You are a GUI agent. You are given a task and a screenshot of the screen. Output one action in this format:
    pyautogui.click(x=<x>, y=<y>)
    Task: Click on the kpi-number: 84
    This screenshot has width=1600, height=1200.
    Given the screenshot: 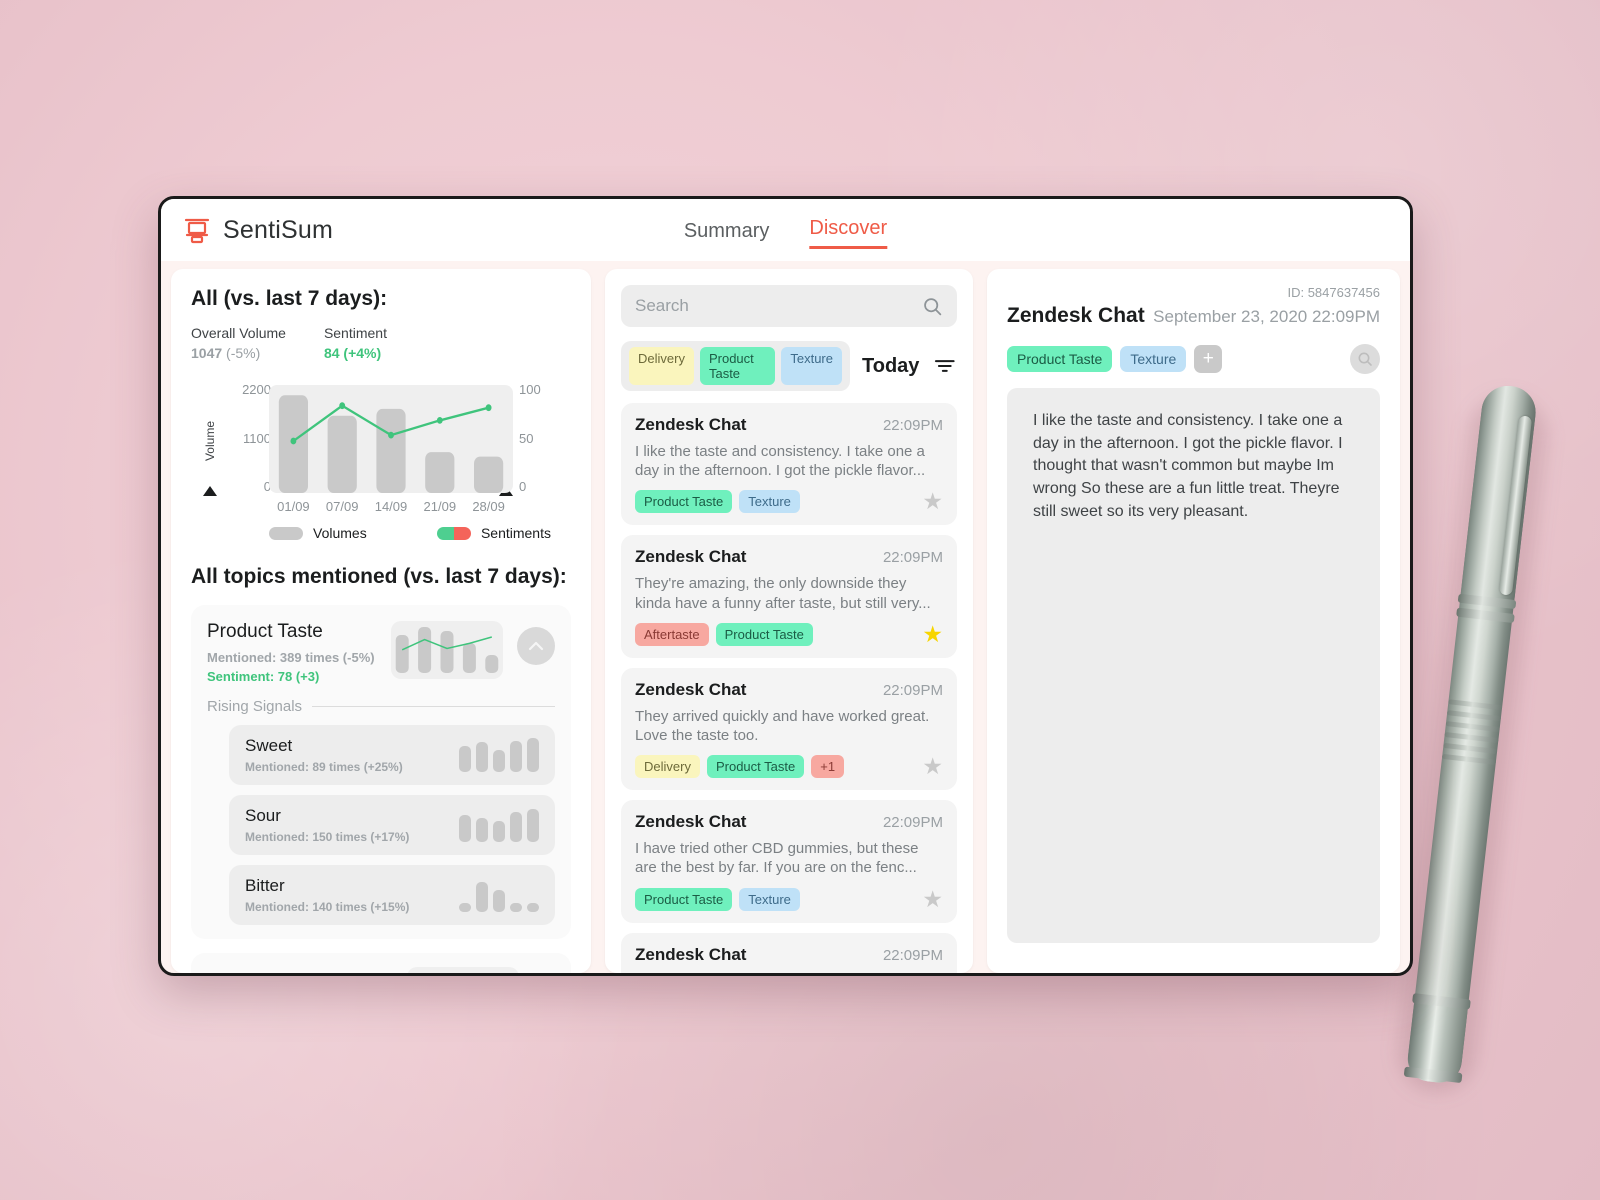 What is the action you would take?
    pyautogui.click(x=331, y=353)
    